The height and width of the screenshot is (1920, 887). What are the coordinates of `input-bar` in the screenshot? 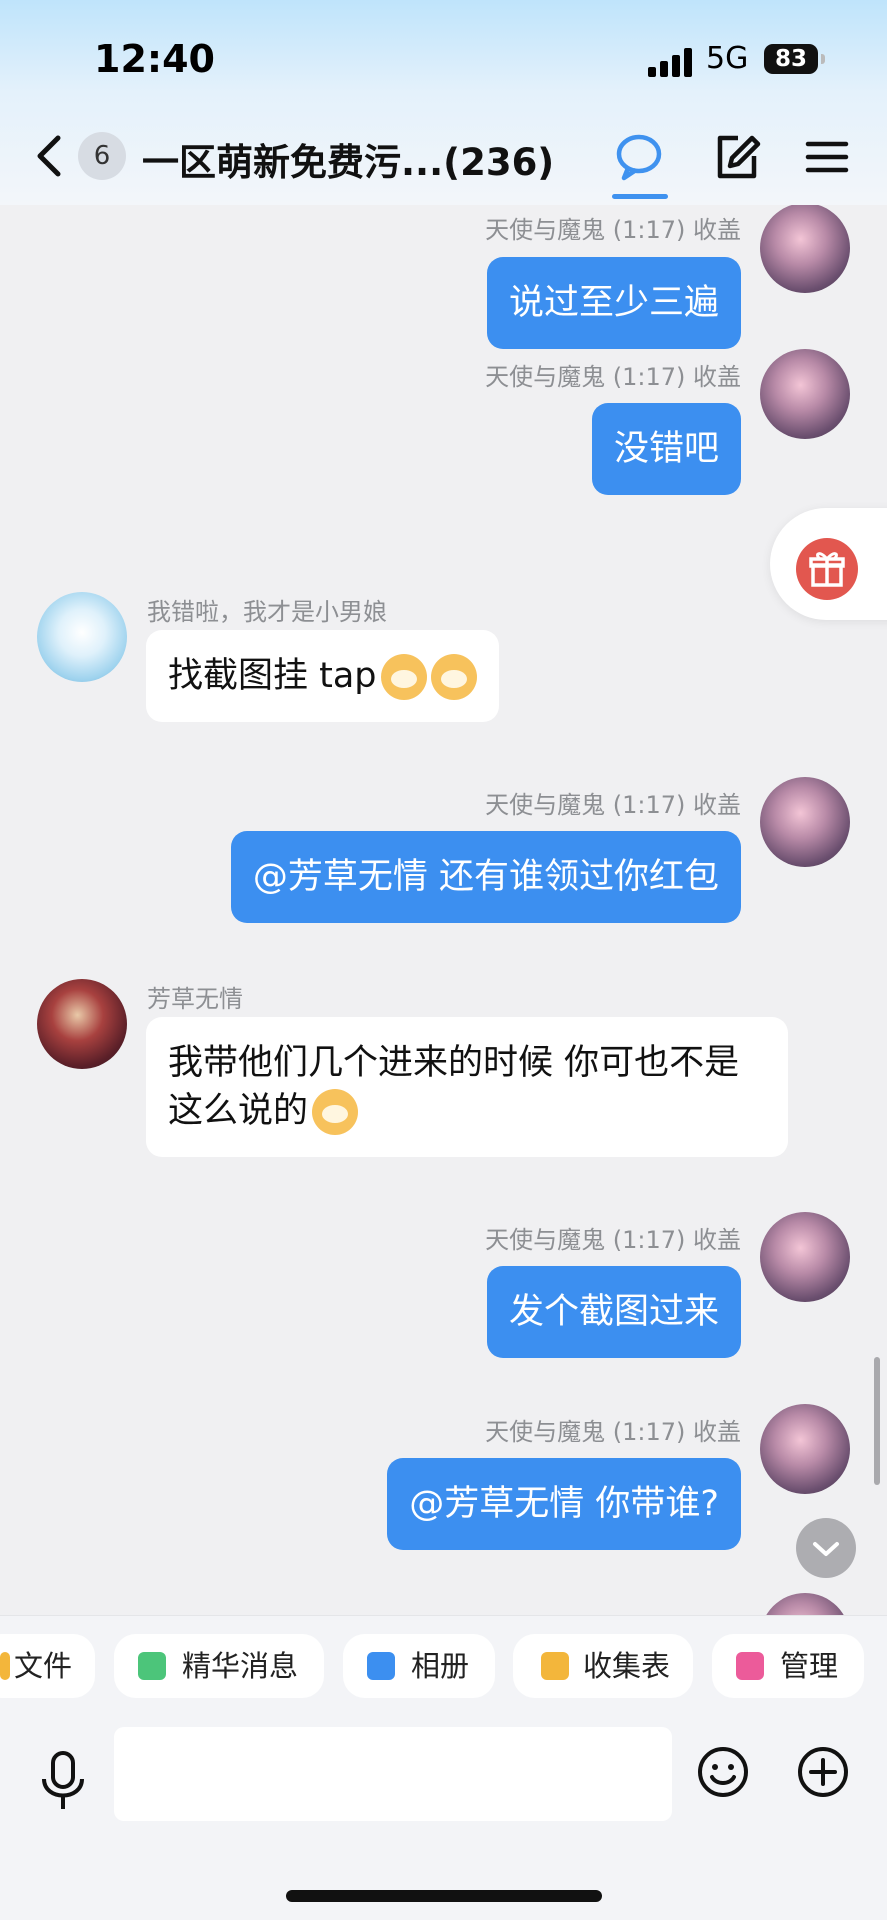 It's located at (443, 1817).